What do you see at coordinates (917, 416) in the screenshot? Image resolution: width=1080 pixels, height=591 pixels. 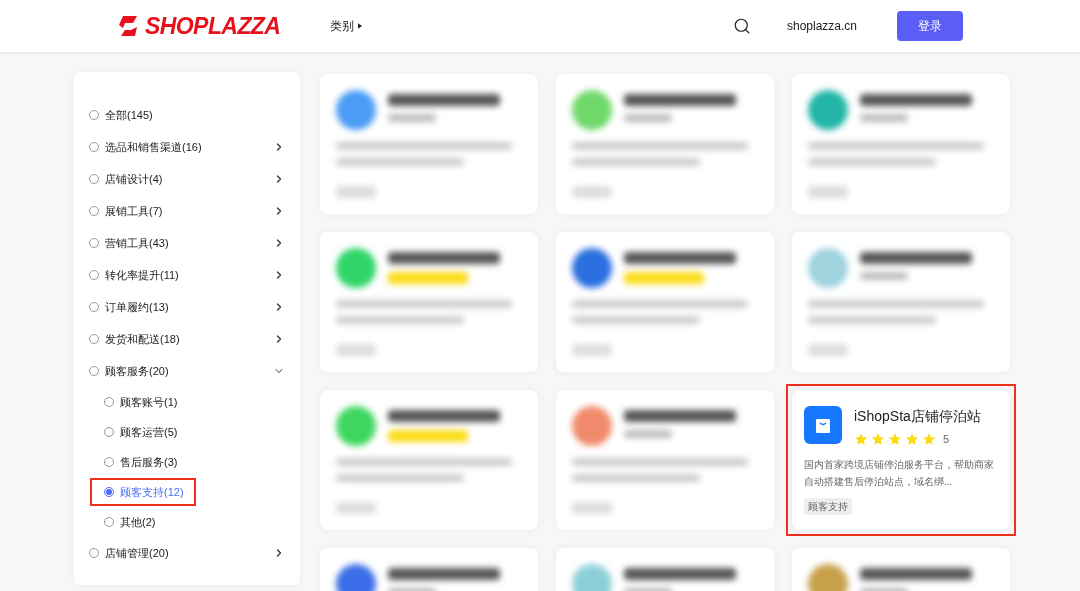 I see `app-name: iShopSta店铺停泊站` at bounding box center [917, 416].